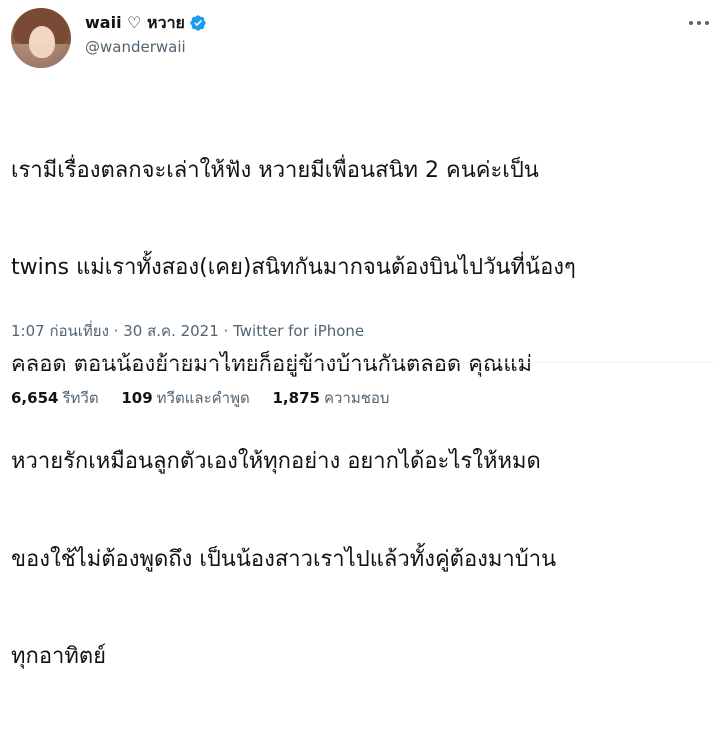  I want to click on avatar-shade, so click(41, 56).